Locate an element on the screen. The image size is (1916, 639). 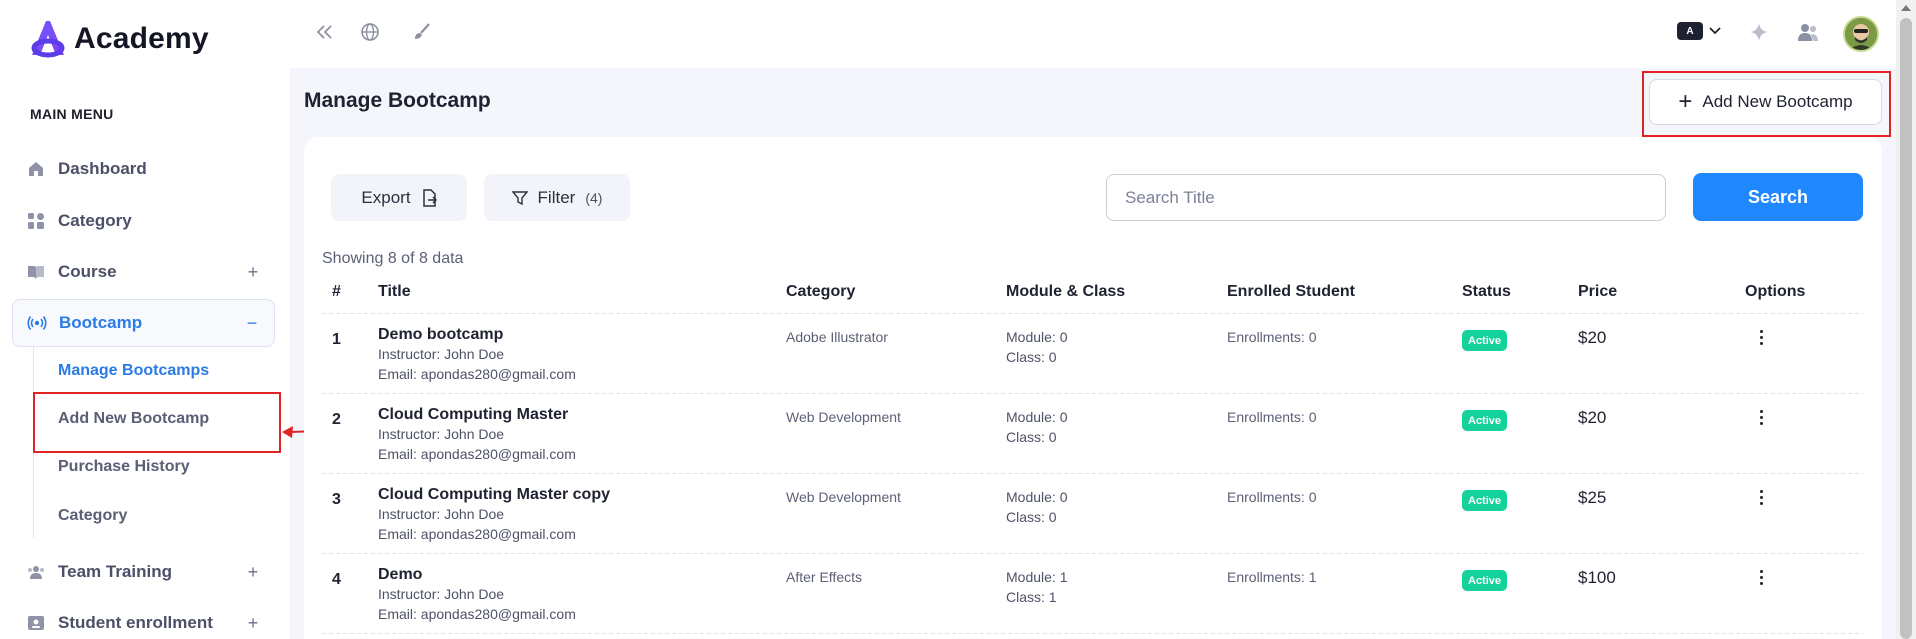
bootcamp-title: Cloud Computing Master is located at coordinates (473, 415).